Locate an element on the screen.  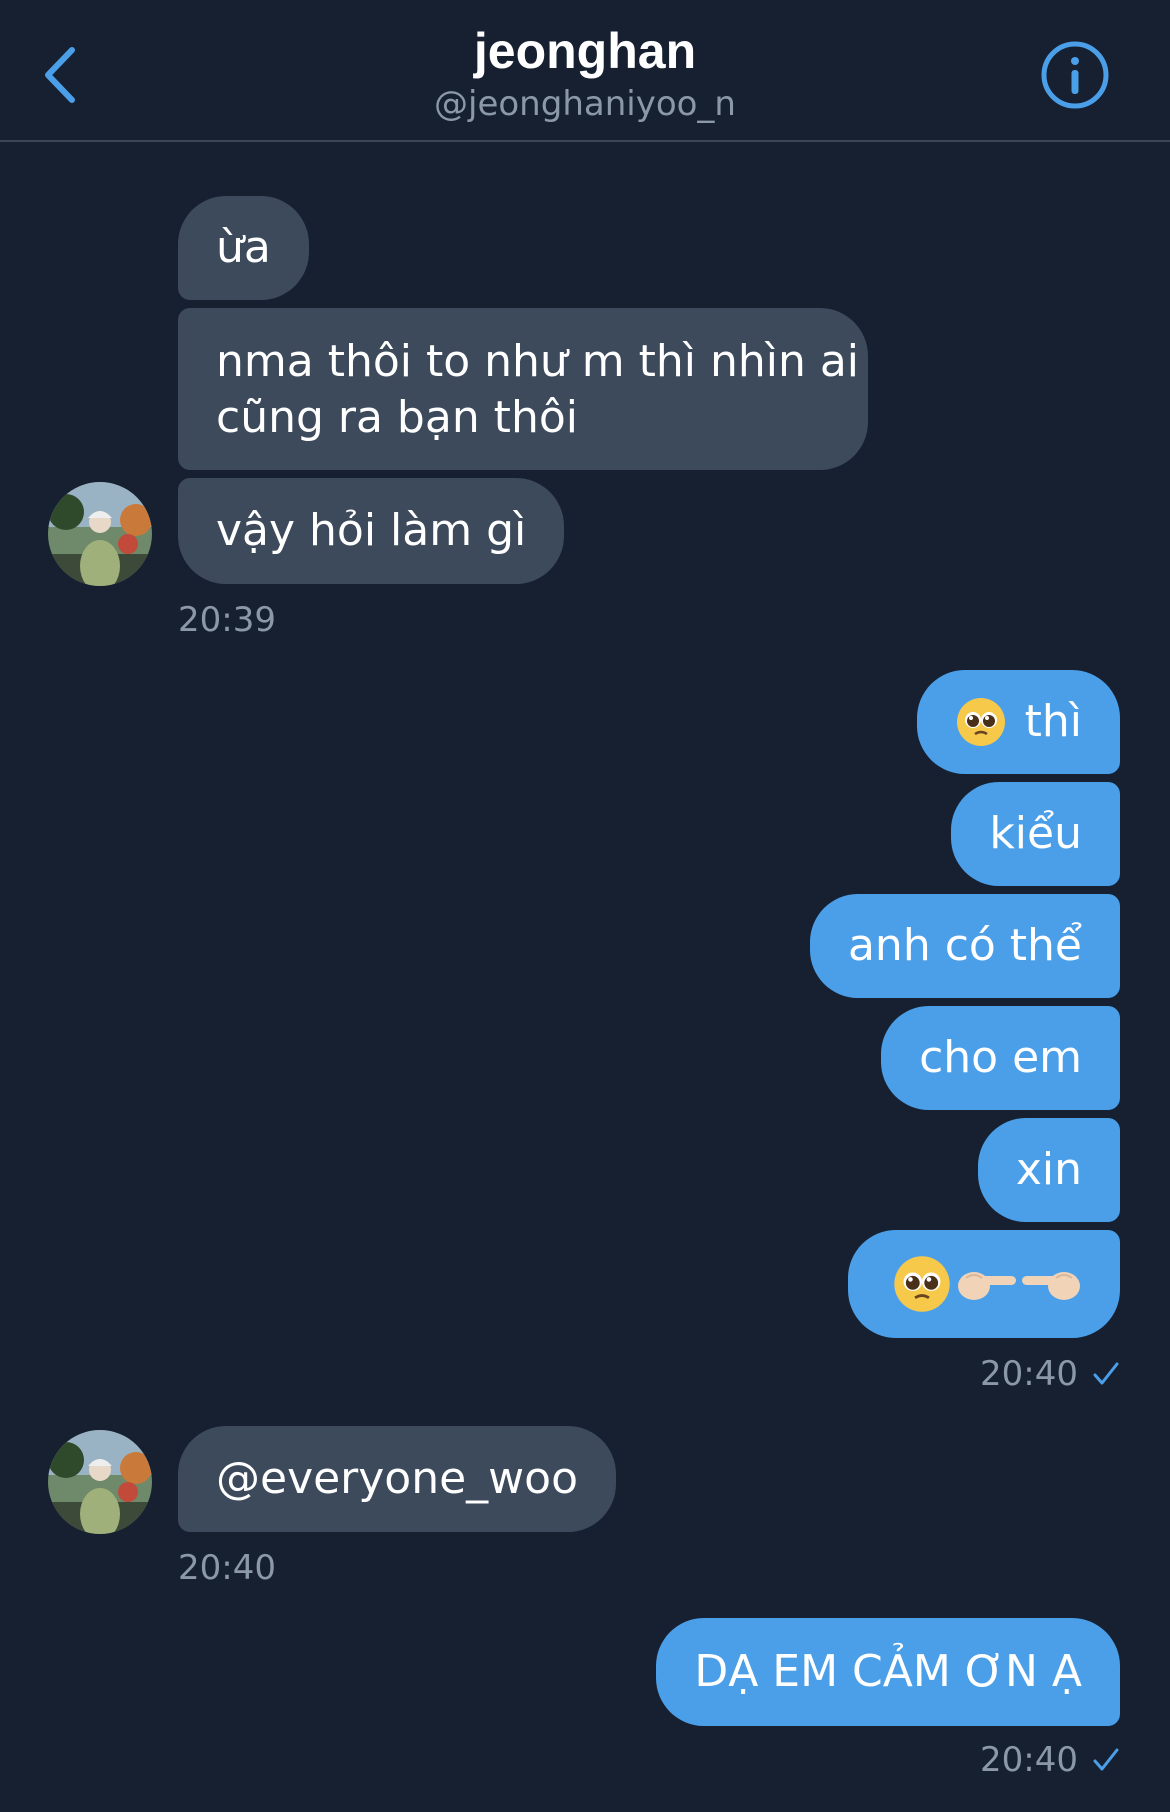
info-circle-icon is located at coordinates (1075, 75).